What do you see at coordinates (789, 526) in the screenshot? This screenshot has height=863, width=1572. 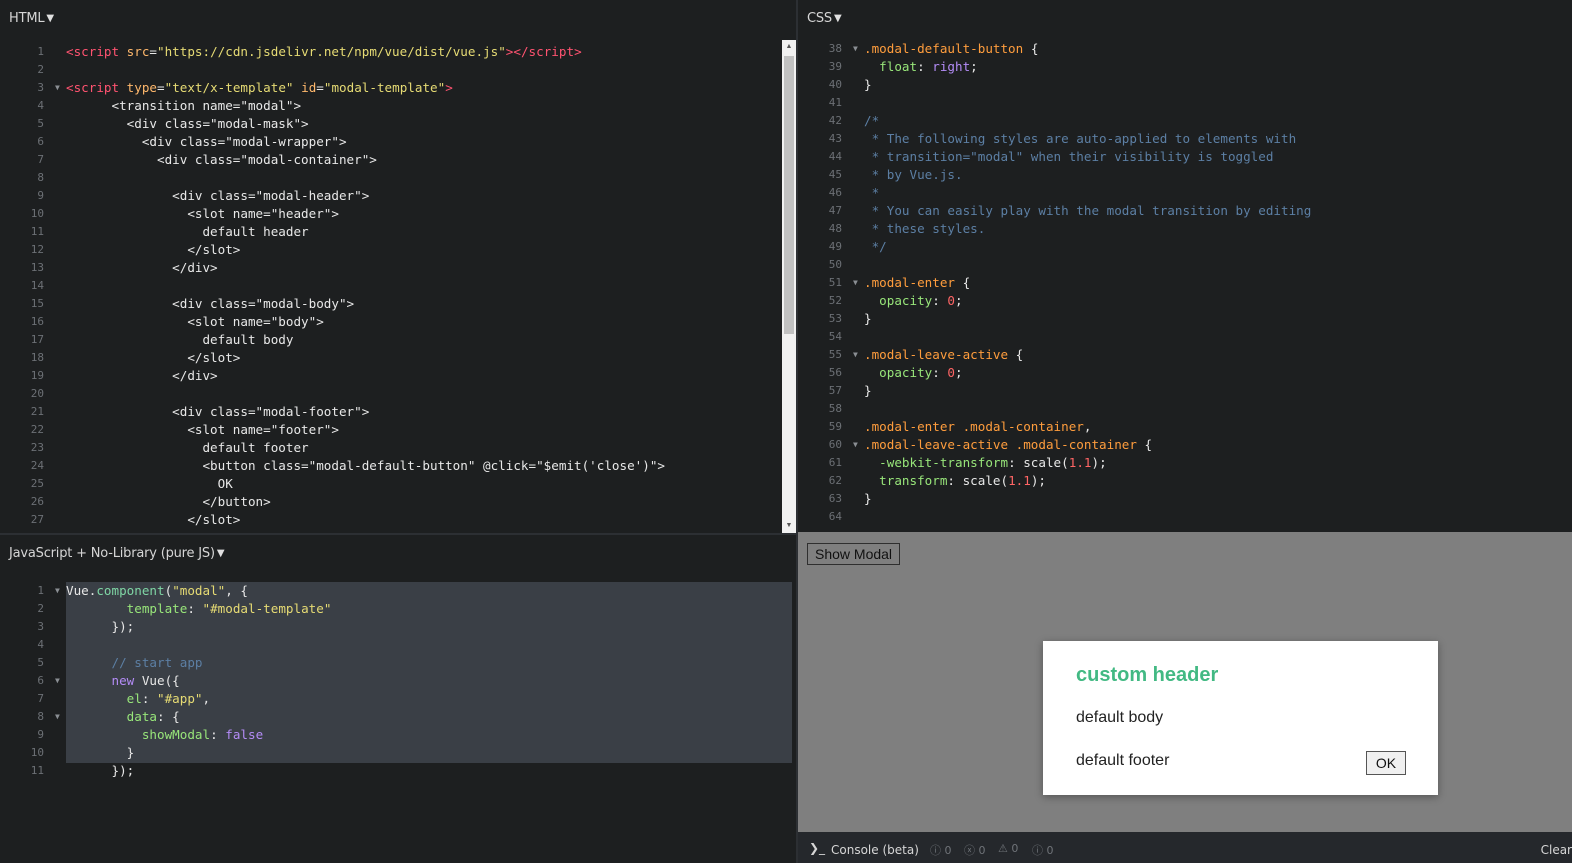 I see `scroll-down-icon: ▼` at bounding box center [789, 526].